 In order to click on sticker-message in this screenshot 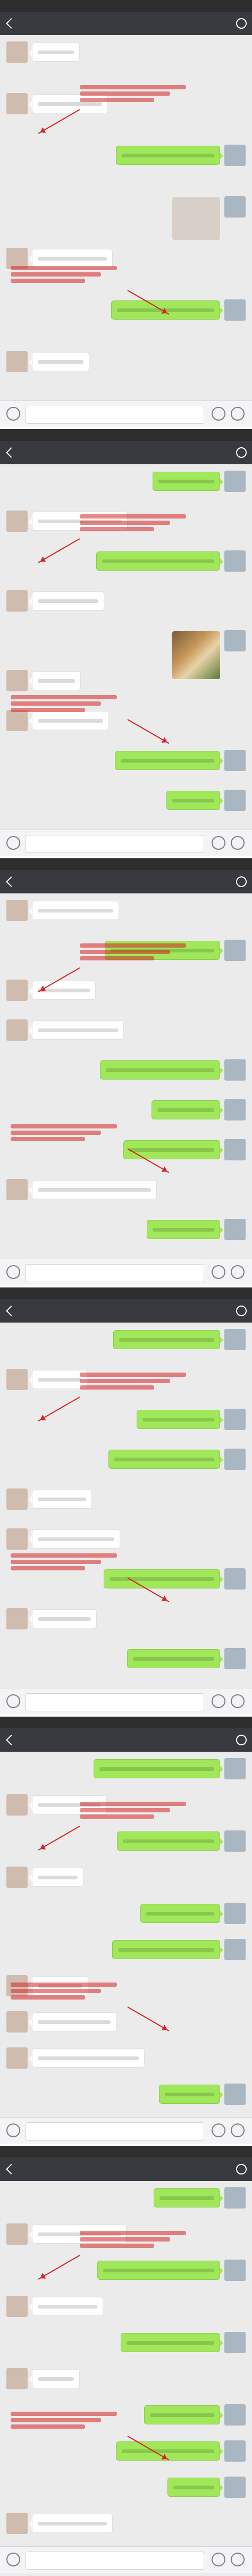, I will do `click(196, 218)`.